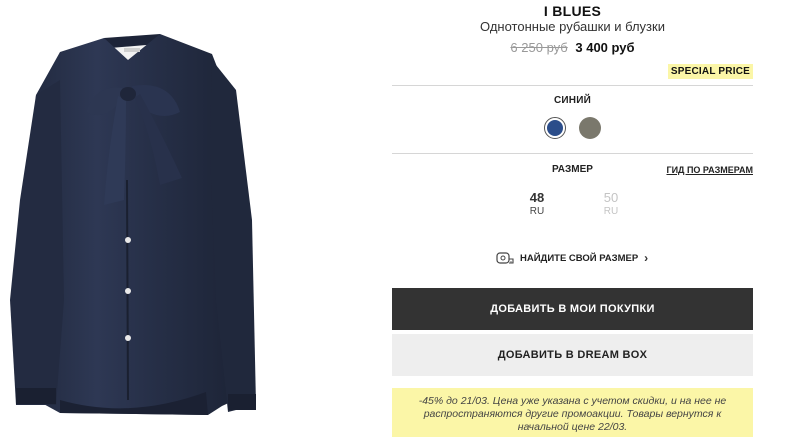 This screenshot has height=437, width=790. What do you see at coordinates (572, 169) in the screenshot?
I see `size-label: РАЗМЕР` at bounding box center [572, 169].